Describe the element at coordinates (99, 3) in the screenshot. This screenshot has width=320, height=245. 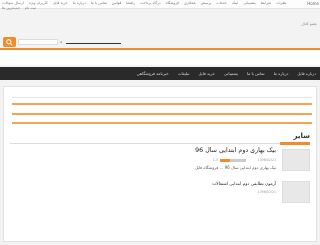
I see `top-link: تماس با ما` at that location.